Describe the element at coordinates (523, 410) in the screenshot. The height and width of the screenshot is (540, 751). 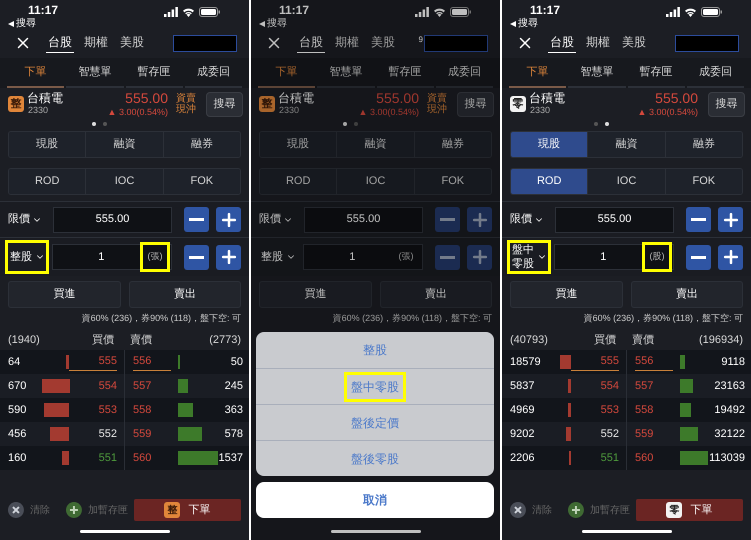
I see `bid-quantity: 4969` at that location.